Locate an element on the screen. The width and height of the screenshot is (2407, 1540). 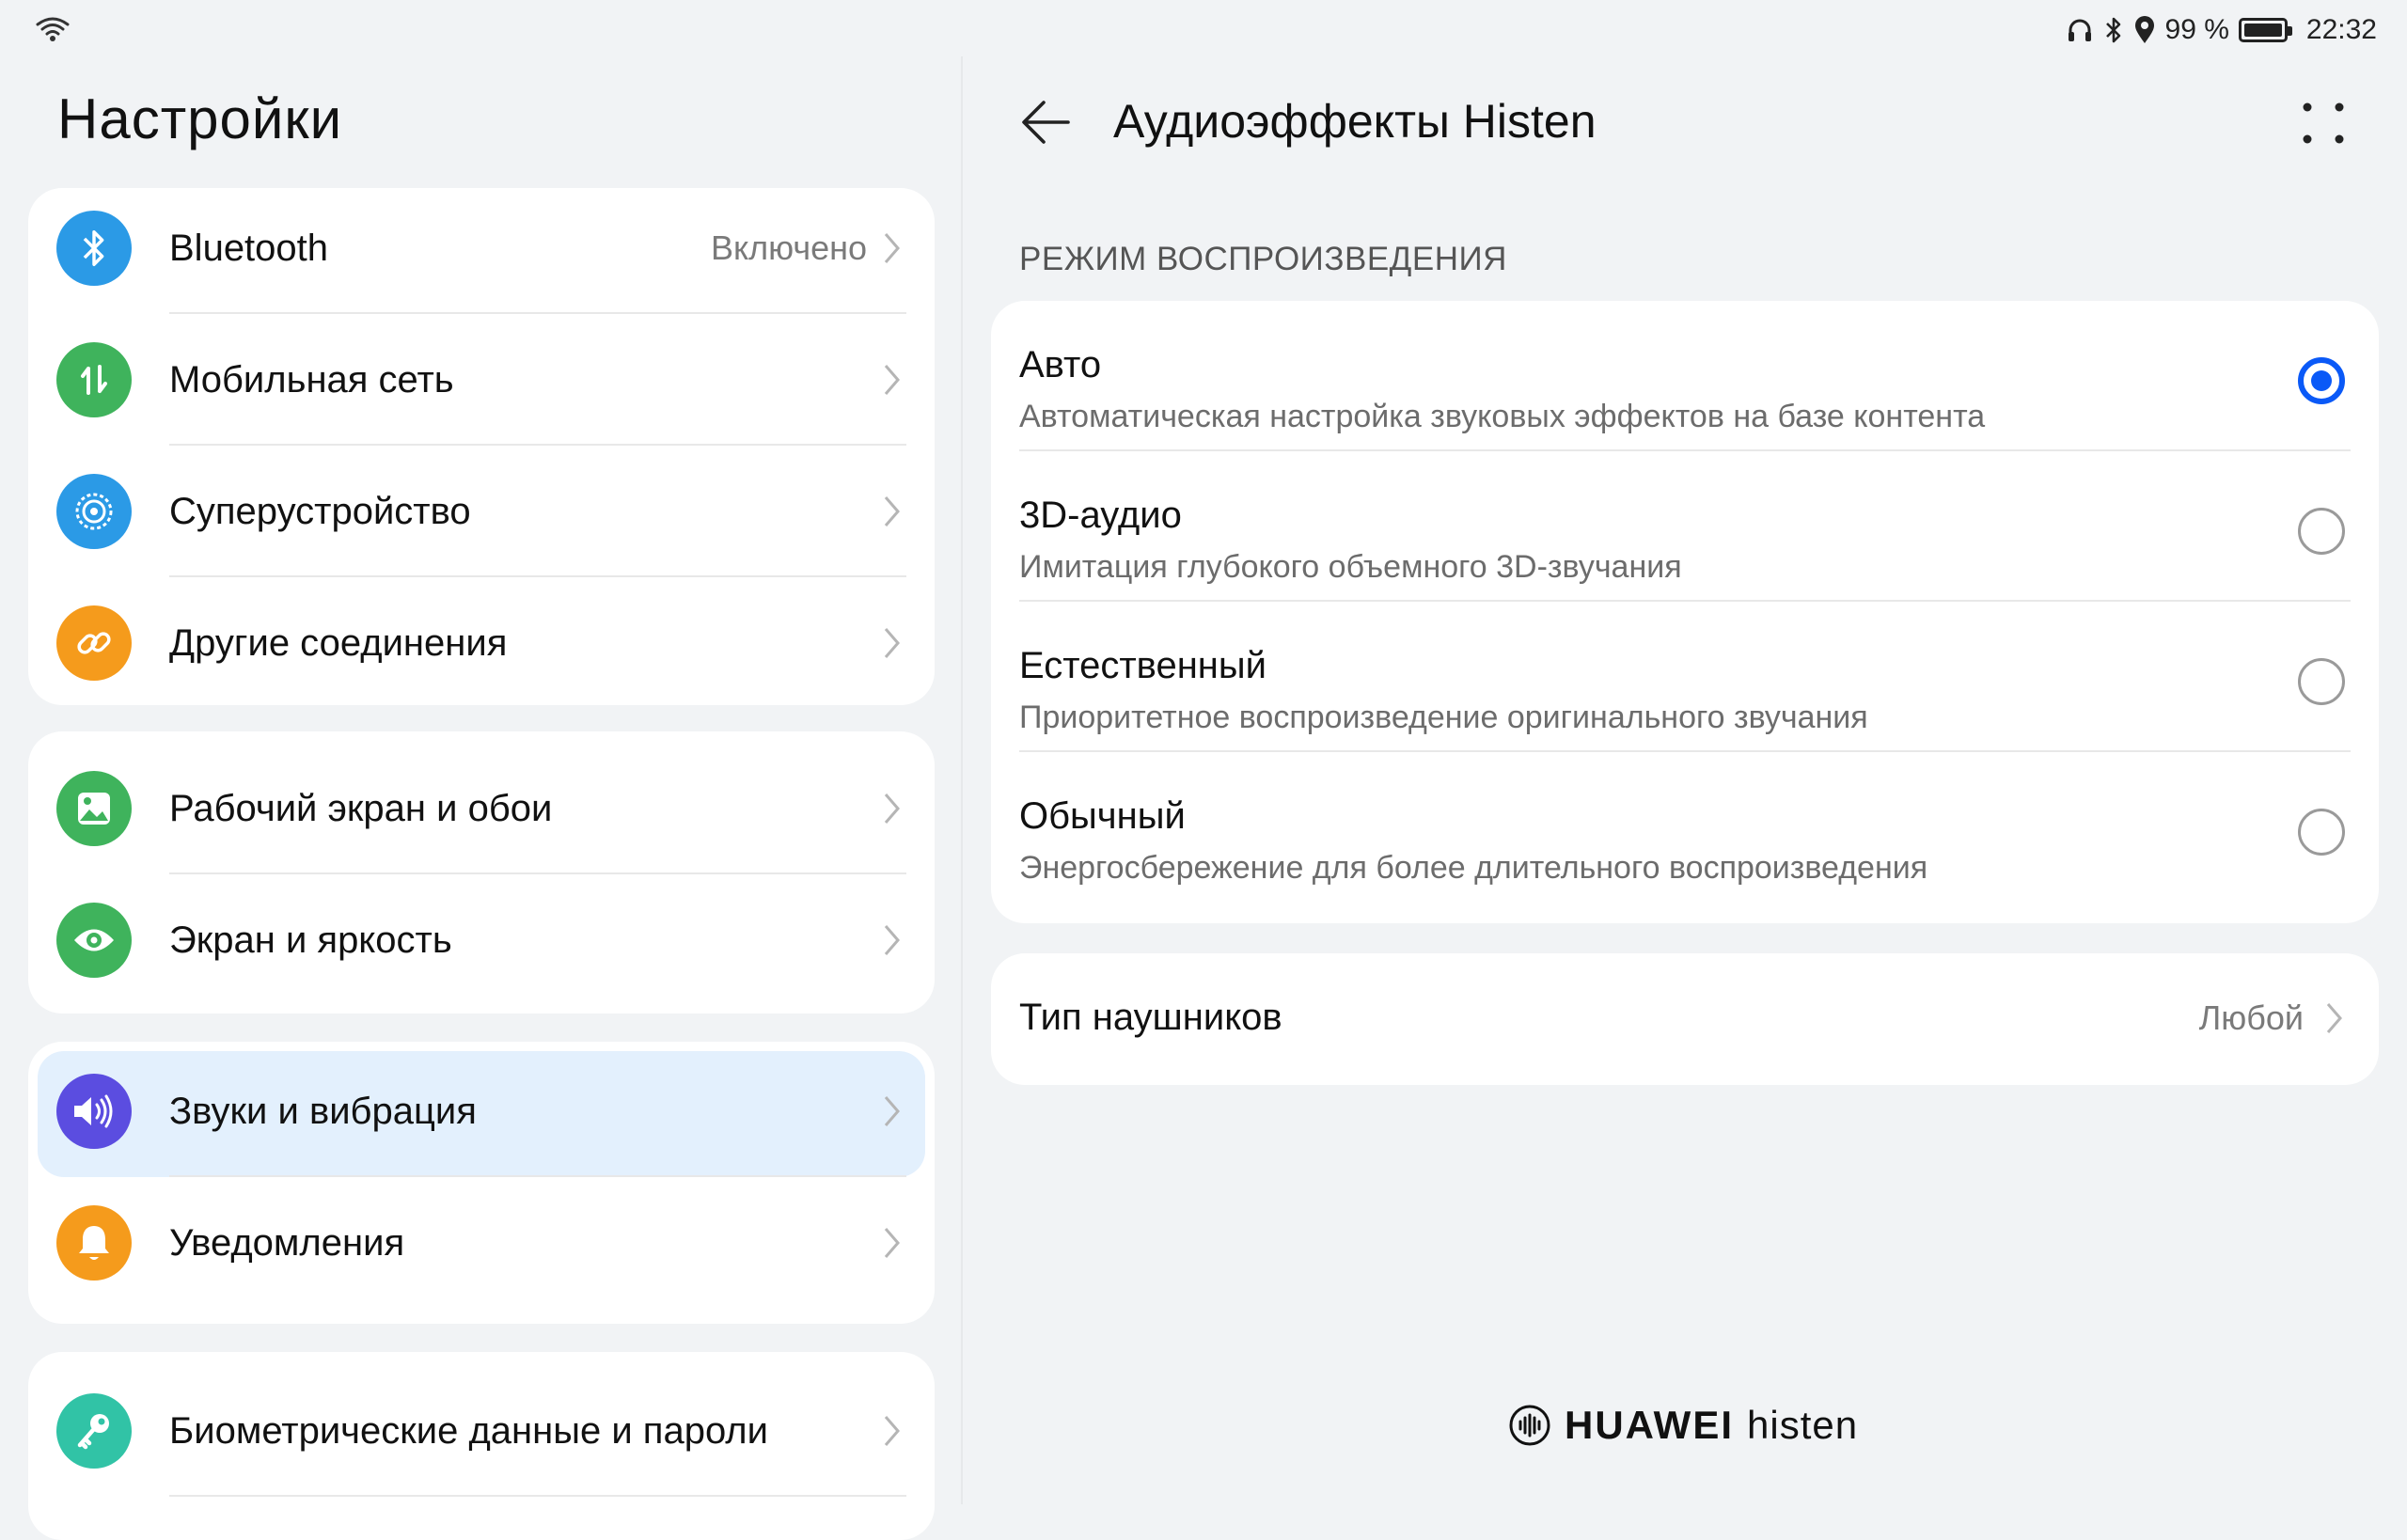
settings-group-security: Биометрические данные и пароли is located at coordinates (481, 1446).